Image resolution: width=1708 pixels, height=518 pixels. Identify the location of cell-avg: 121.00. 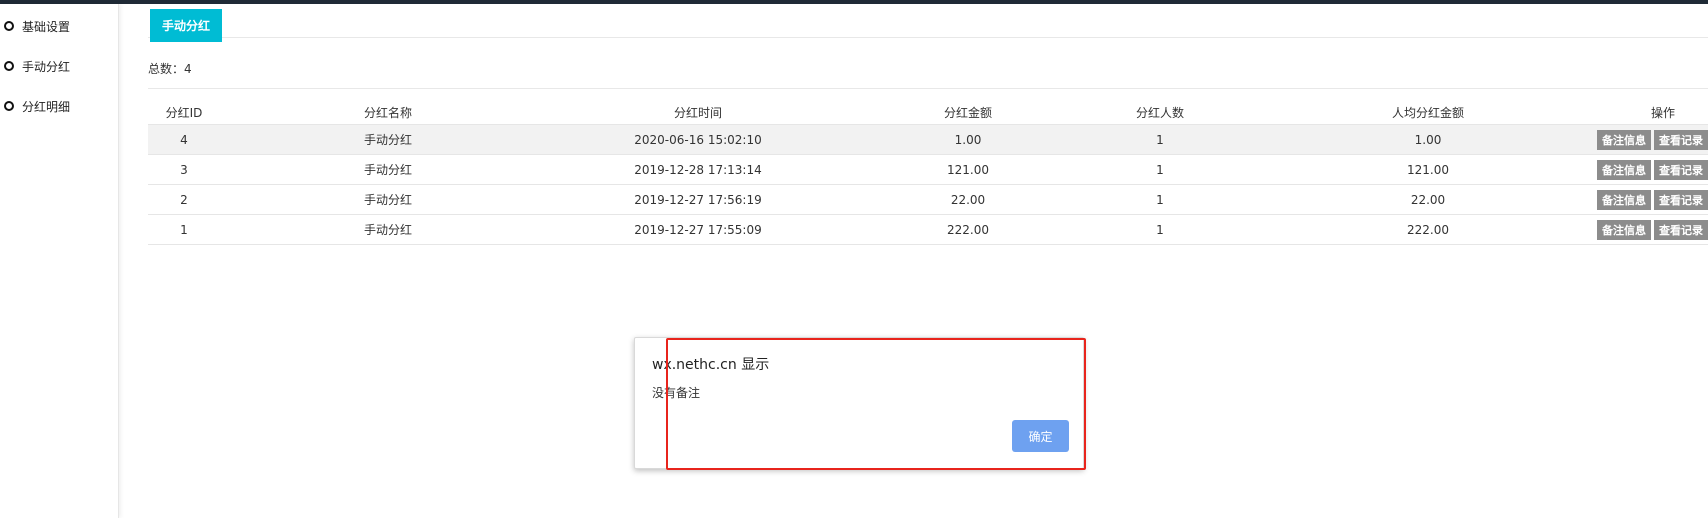
(1428, 169).